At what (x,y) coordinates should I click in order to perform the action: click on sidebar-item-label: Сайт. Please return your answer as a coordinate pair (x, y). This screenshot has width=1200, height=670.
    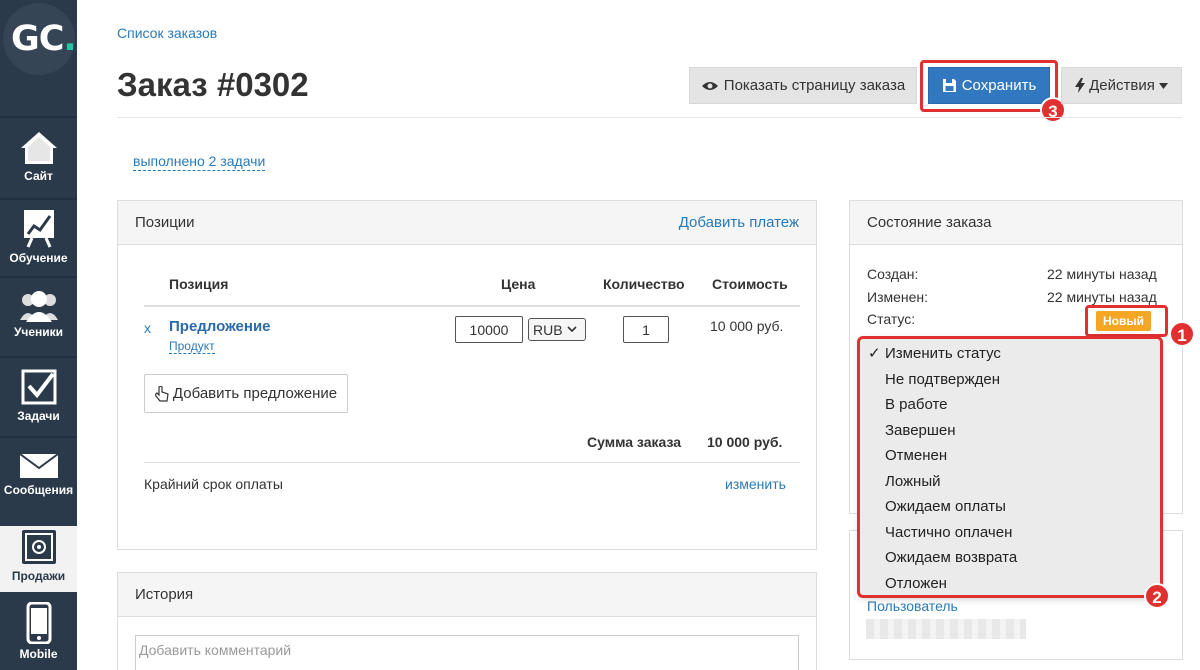
    Looking at the image, I should click on (38, 176).